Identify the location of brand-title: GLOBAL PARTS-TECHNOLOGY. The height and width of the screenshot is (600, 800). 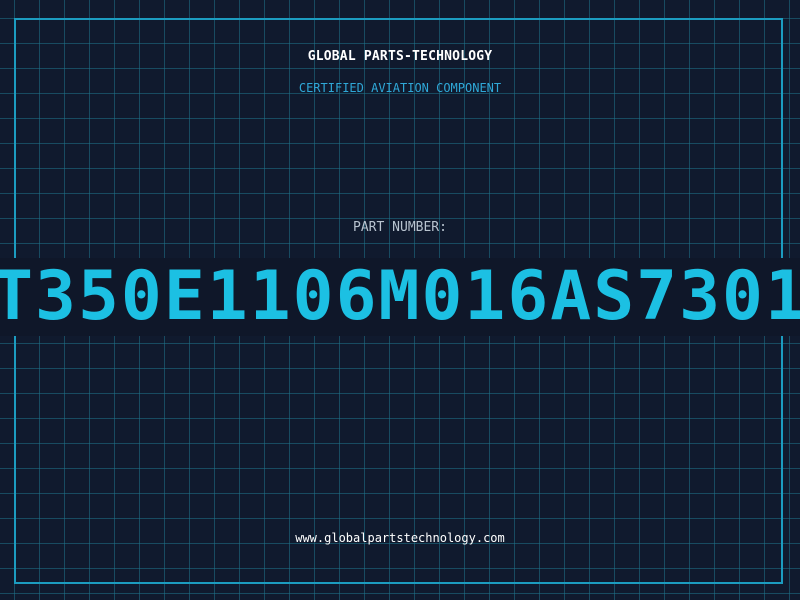
(400, 56).